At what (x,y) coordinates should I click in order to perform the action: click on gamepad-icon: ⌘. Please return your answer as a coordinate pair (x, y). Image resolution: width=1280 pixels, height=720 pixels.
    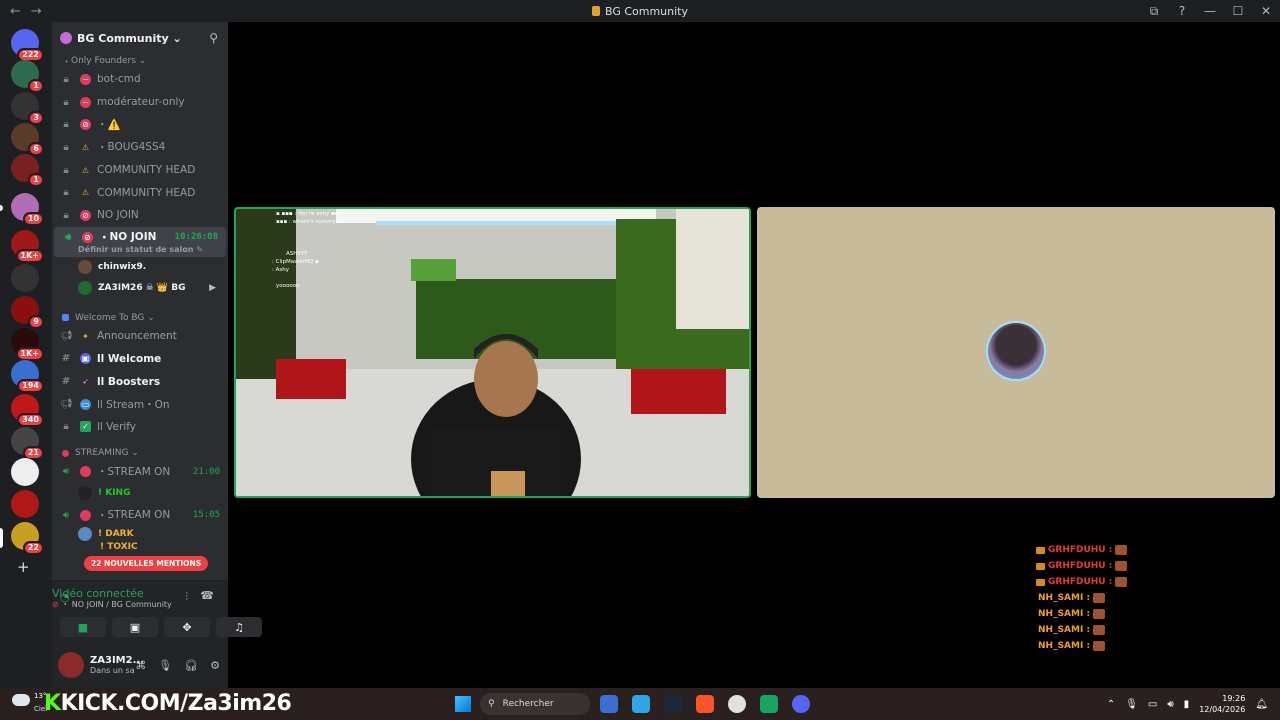
    Looking at the image, I should click on (140, 665).